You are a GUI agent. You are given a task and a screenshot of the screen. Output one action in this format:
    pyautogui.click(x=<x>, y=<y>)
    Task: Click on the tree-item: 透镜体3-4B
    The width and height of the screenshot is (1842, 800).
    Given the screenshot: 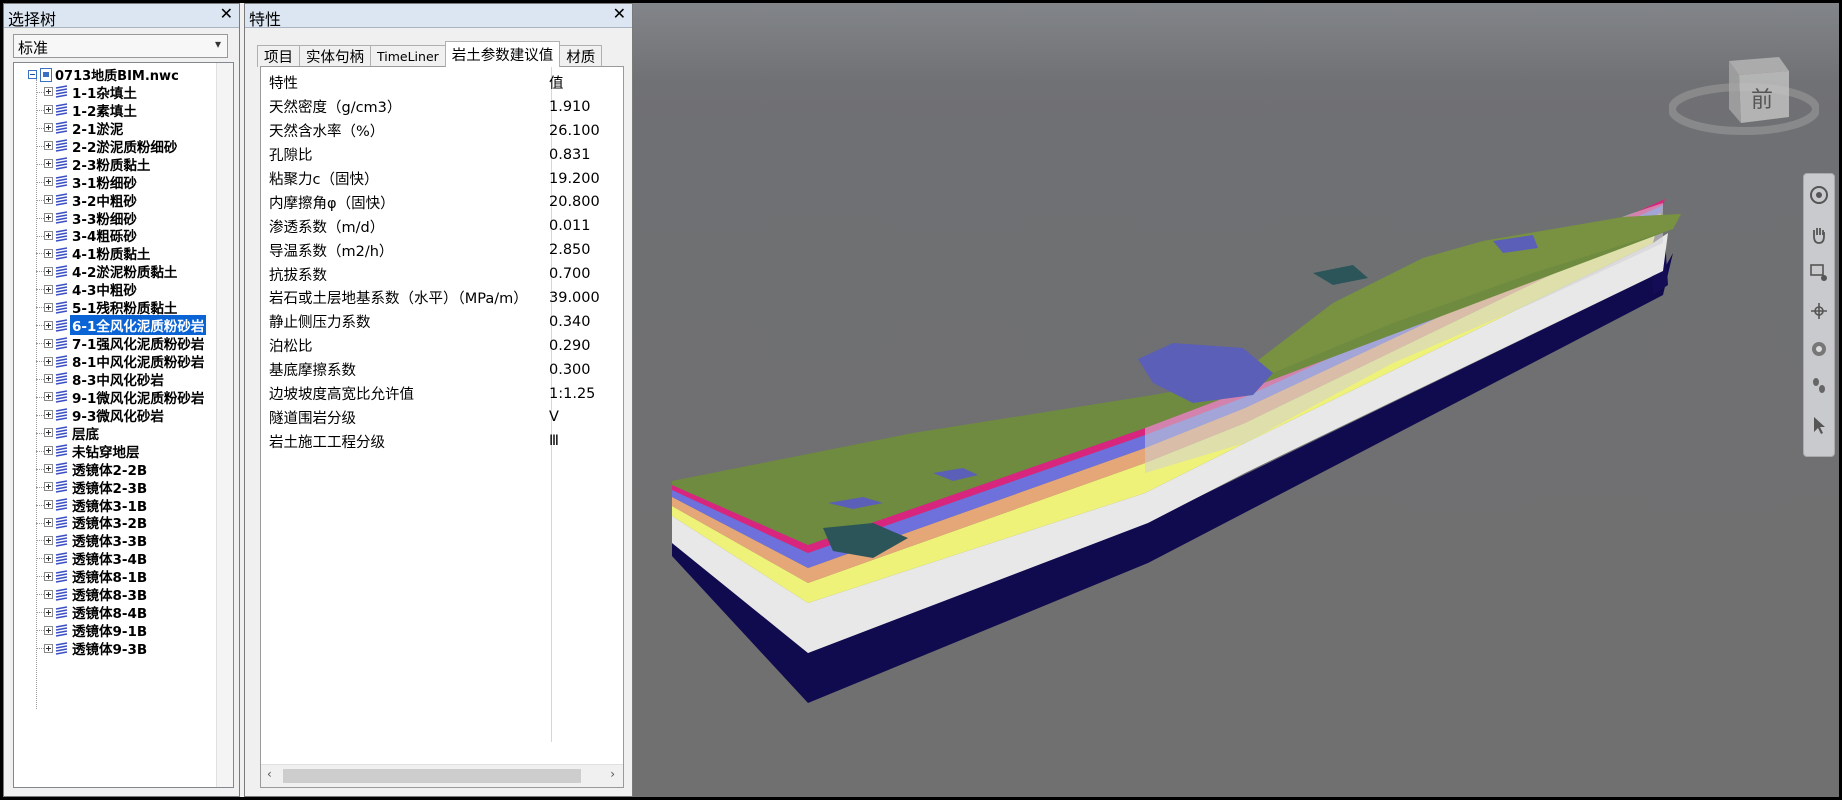 What is the action you would take?
    pyautogui.click(x=116, y=558)
    